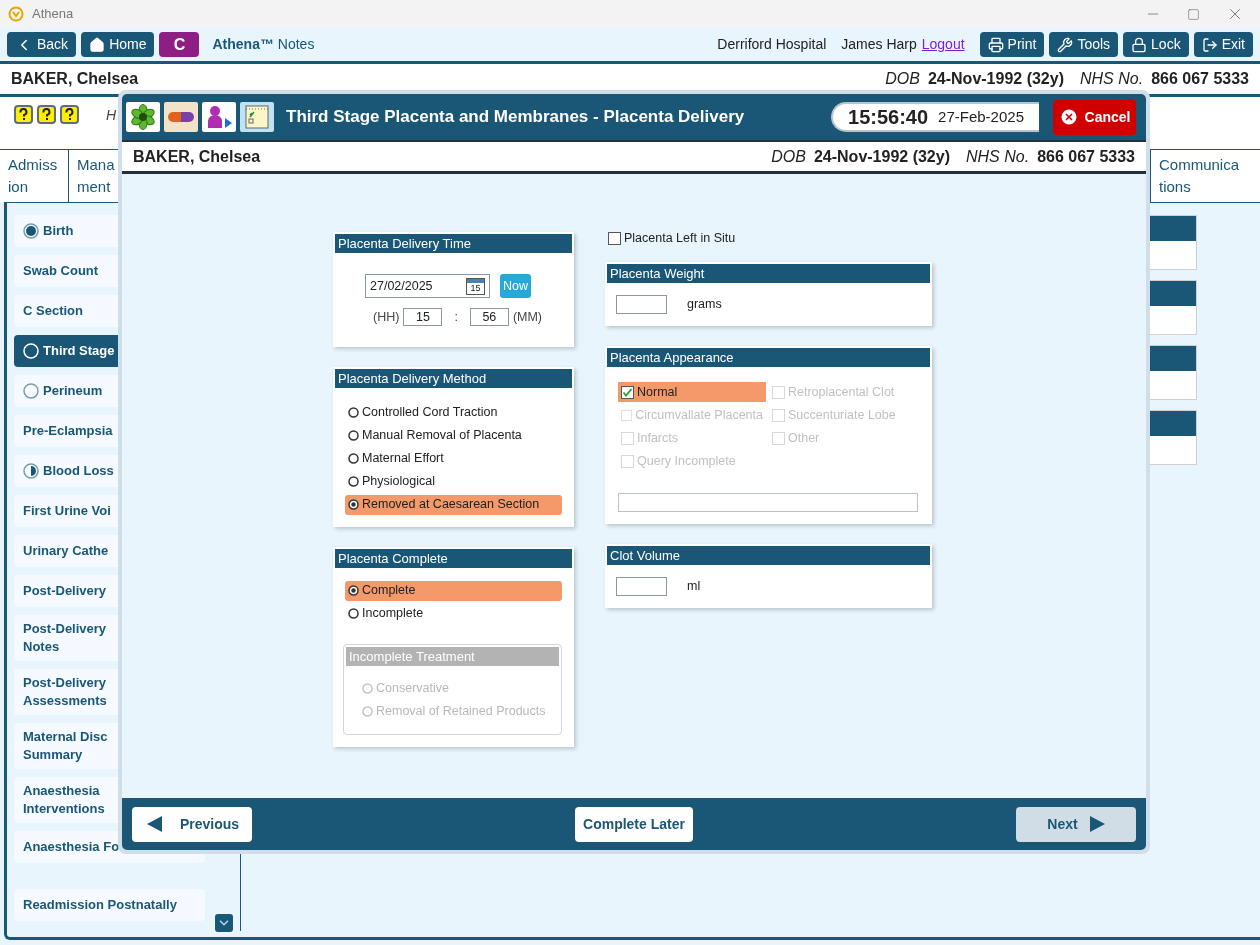 This screenshot has width=1260, height=945. Describe the element at coordinates (111, 115) in the screenshot. I see `hint-text: H` at that location.